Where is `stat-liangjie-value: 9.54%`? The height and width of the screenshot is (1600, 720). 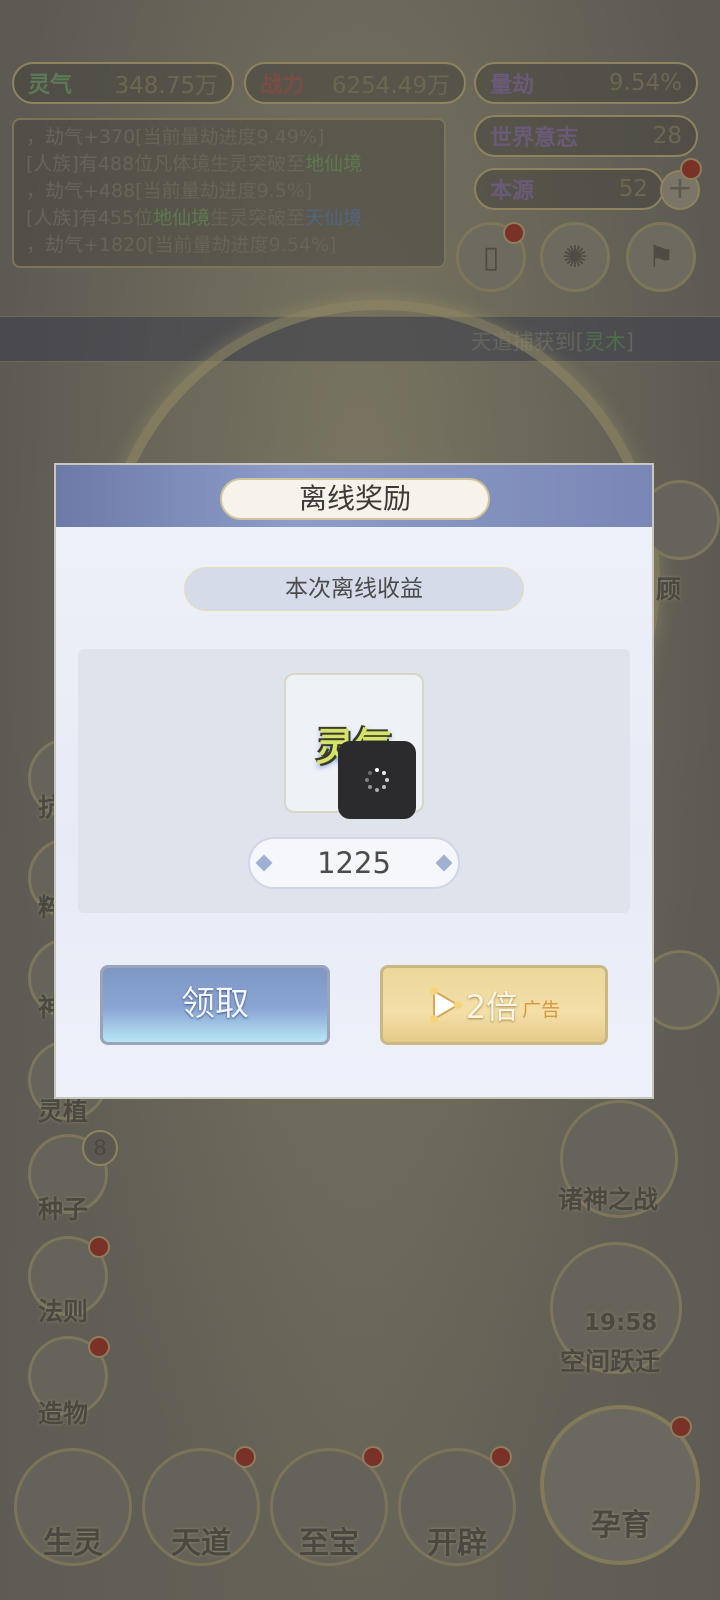 stat-liangjie-value: 9.54% is located at coordinates (645, 83).